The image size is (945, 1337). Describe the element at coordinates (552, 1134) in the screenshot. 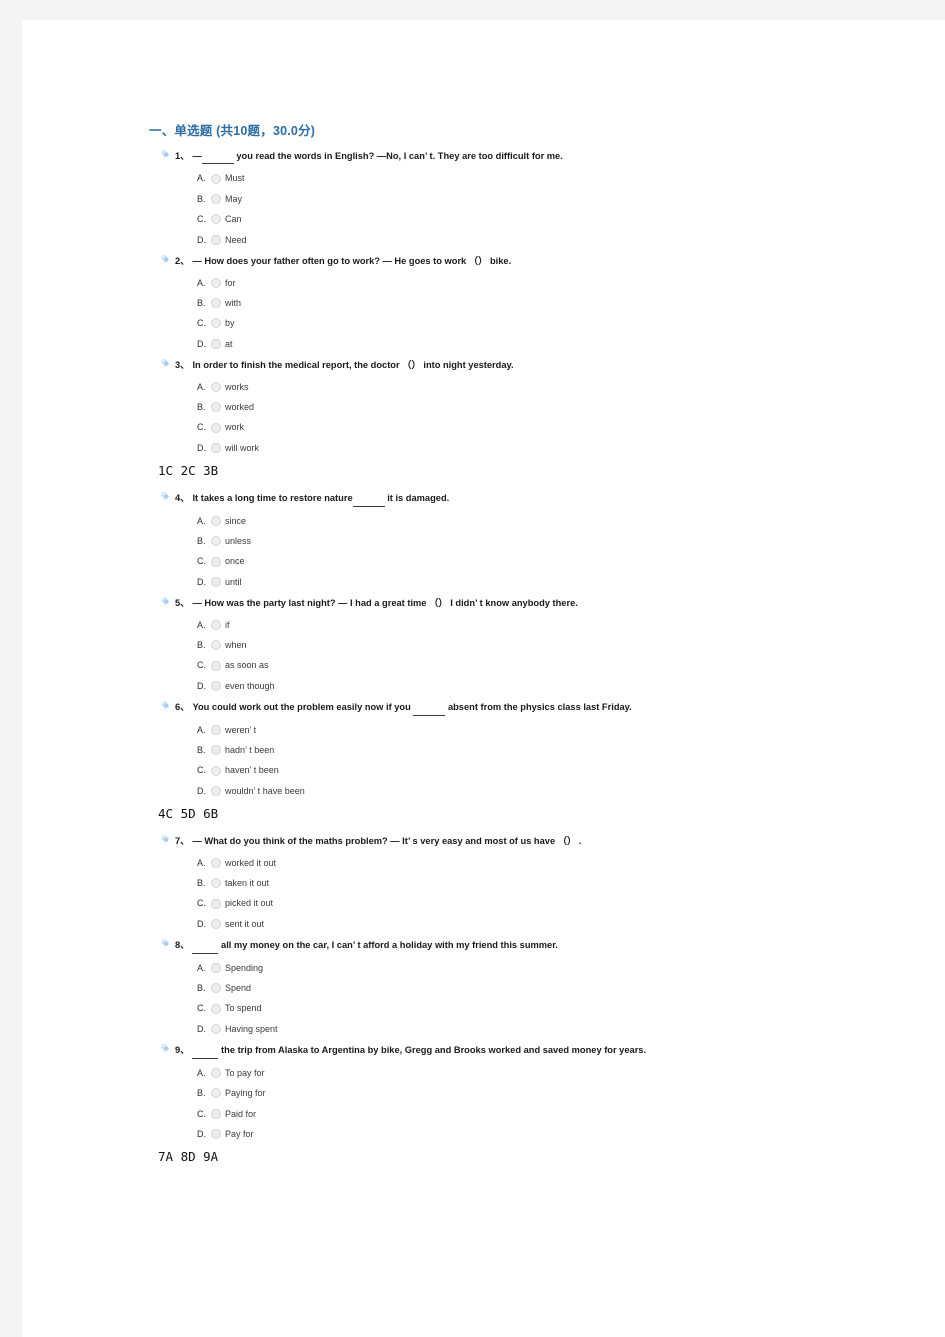

I see `option-row: D. Pay for` at that location.